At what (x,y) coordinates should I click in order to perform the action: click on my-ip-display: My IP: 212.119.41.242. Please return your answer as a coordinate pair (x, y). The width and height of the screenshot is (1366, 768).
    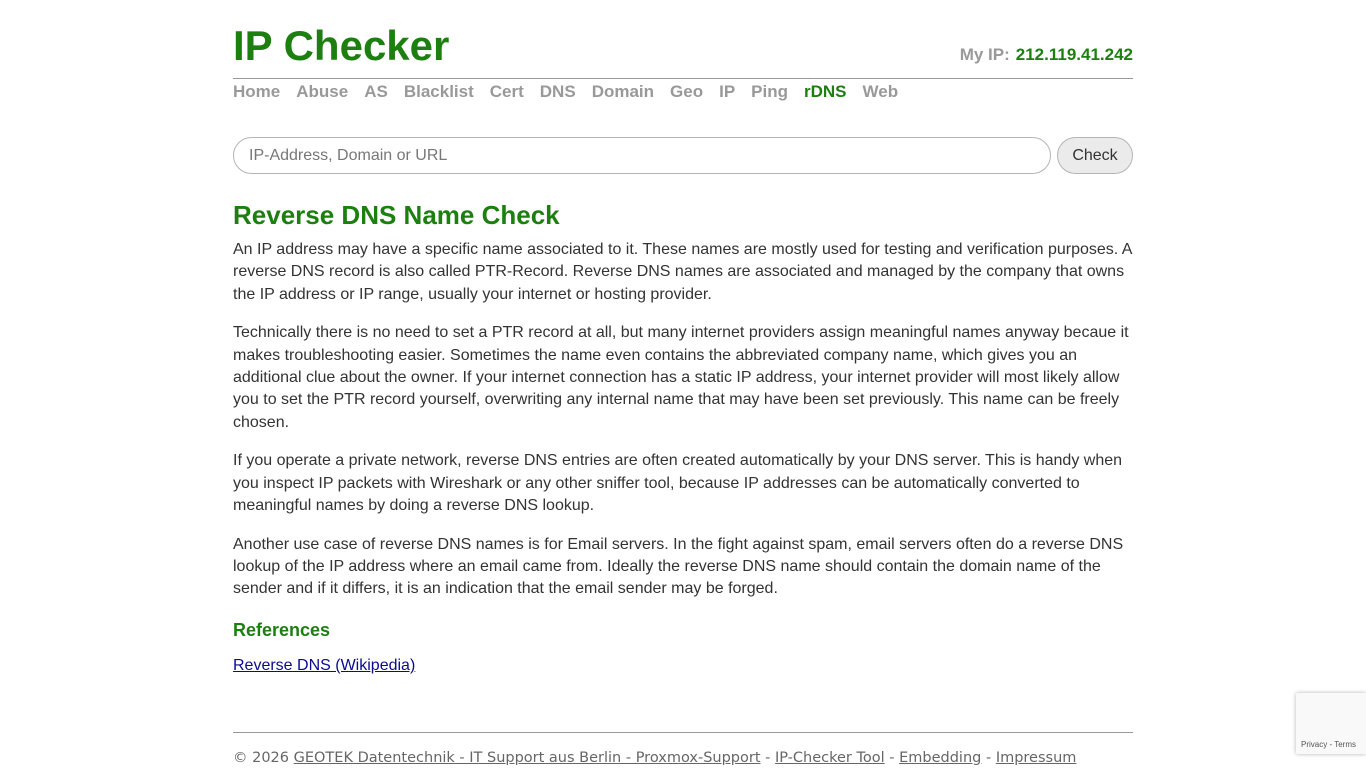
    Looking at the image, I should click on (1046, 55).